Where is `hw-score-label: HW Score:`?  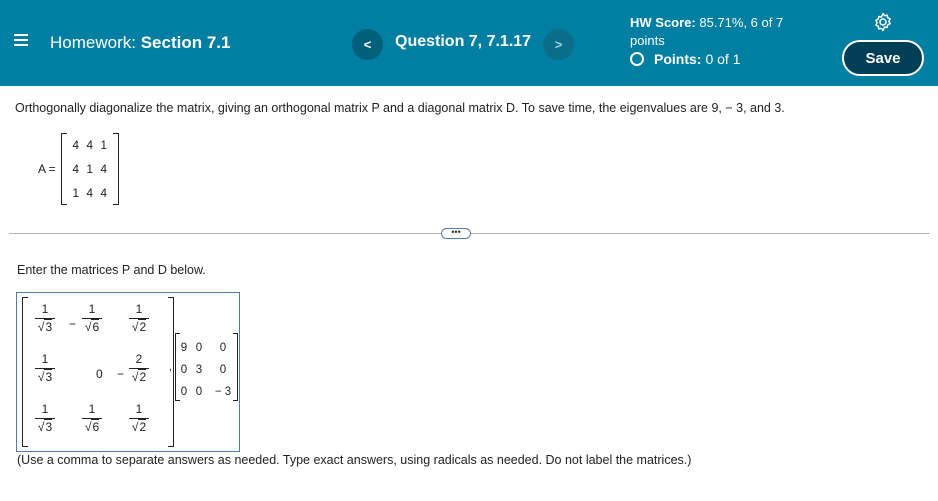
hw-score-label: HW Score: is located at coordinates (663, 22).